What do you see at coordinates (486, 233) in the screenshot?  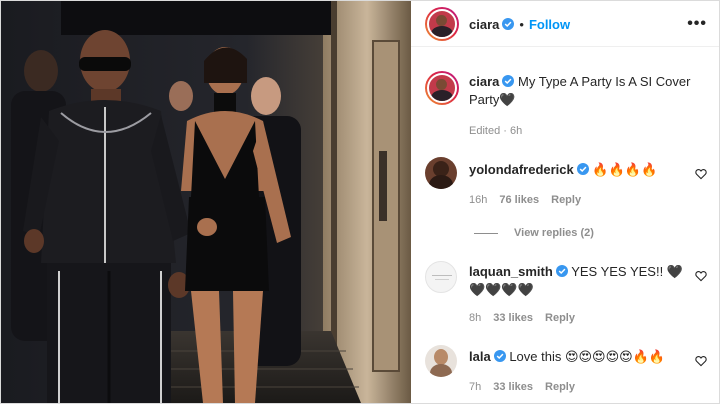 I see `view-replies-line` at bounding box center [486, 233].